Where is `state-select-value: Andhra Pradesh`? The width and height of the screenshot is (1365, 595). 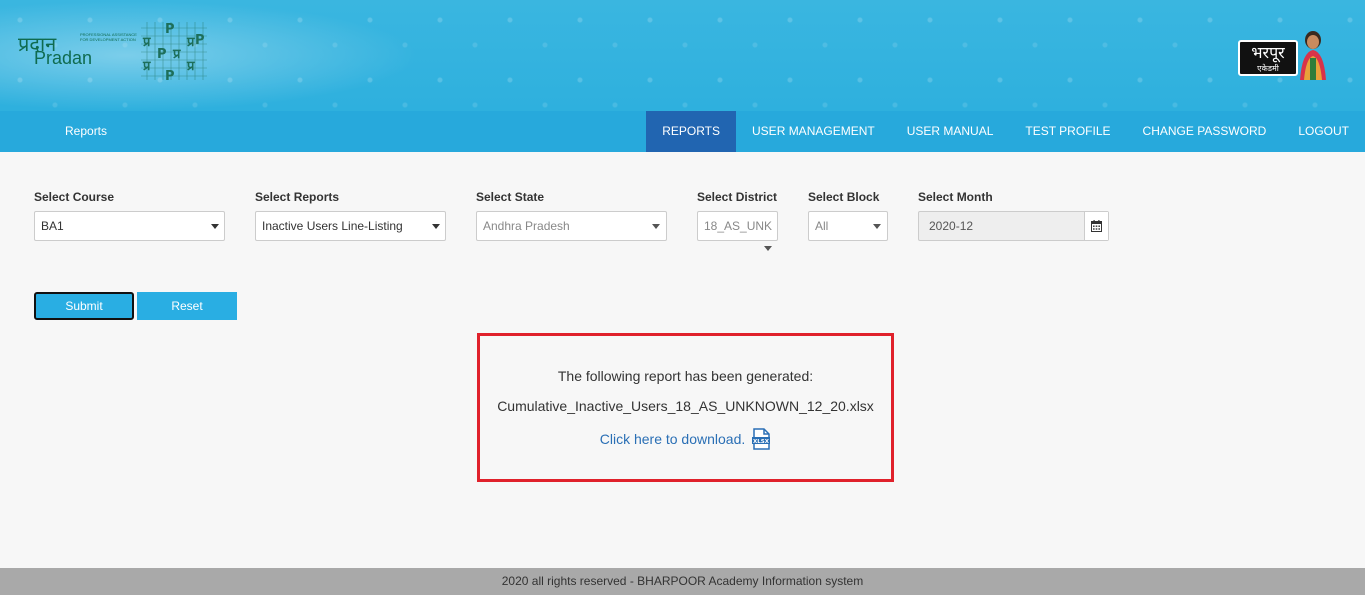 state-select-value: Andhra Pradesh is located at coordinates (526, 226).